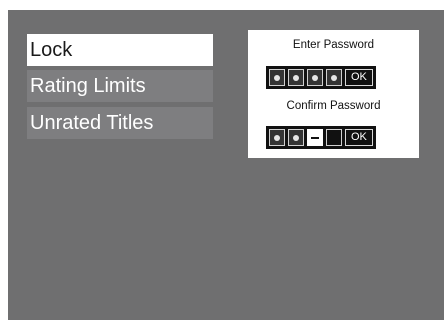 The image size is (444, 320). Describe the element at coordinates (120, 123) in the screenshot. I see `menu-item-unrated-titles: Unrated Titles` at that location.